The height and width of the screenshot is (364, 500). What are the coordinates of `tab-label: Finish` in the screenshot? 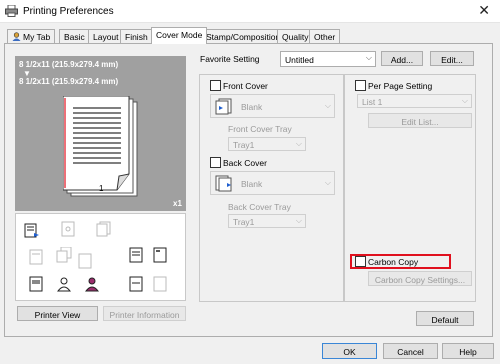 It's located at (136, 37).